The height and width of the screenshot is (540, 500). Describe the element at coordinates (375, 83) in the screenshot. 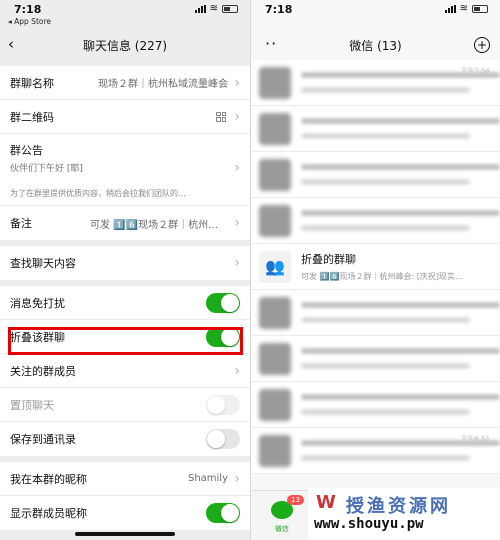

I see `chat-item: 下午7:54` at that location.